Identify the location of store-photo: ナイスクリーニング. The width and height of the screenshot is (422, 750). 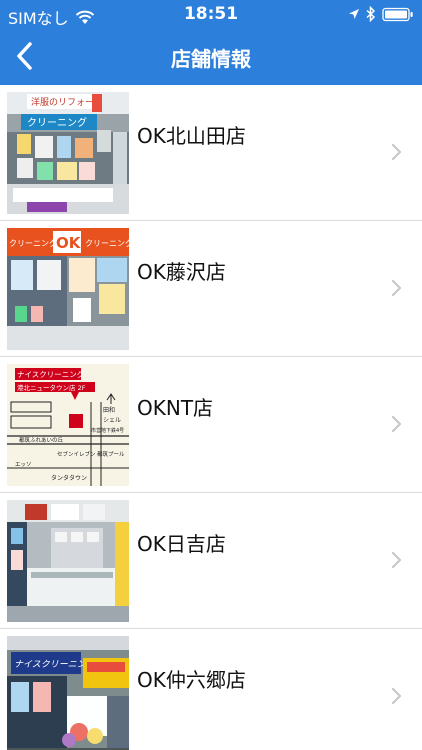
(68, 693).